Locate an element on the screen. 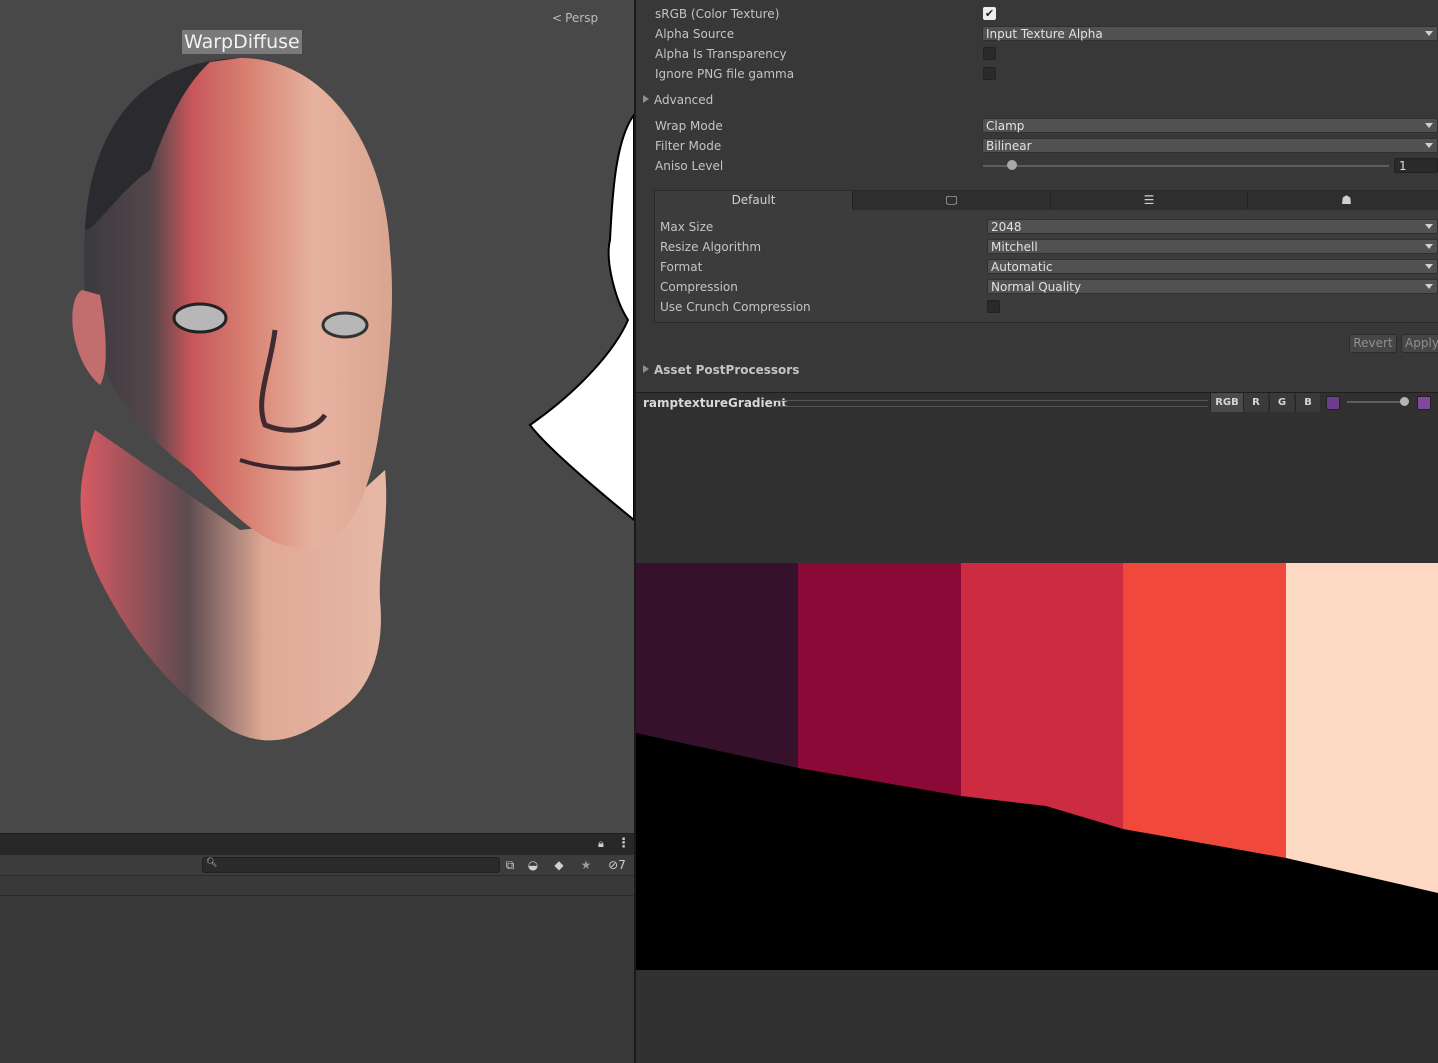 Image resolution: width=1438 pixels, height=1063 pixels. max-size-label: Max Size is located at coordinates (687, 227).